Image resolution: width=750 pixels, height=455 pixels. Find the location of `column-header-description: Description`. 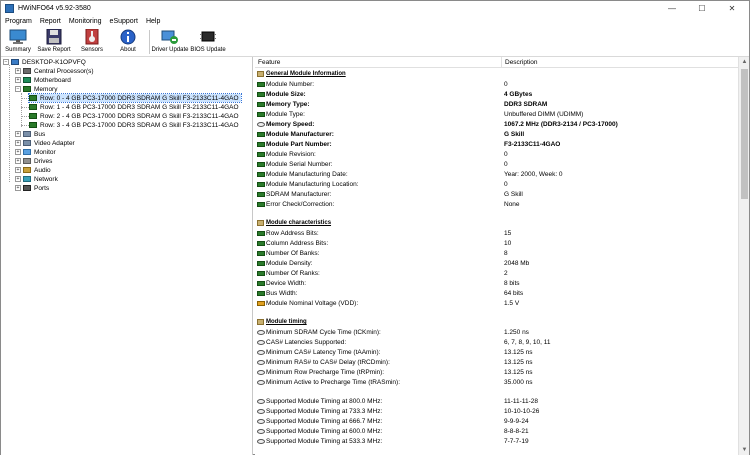

column-header-description: Description is located at coordinates (620, 62).